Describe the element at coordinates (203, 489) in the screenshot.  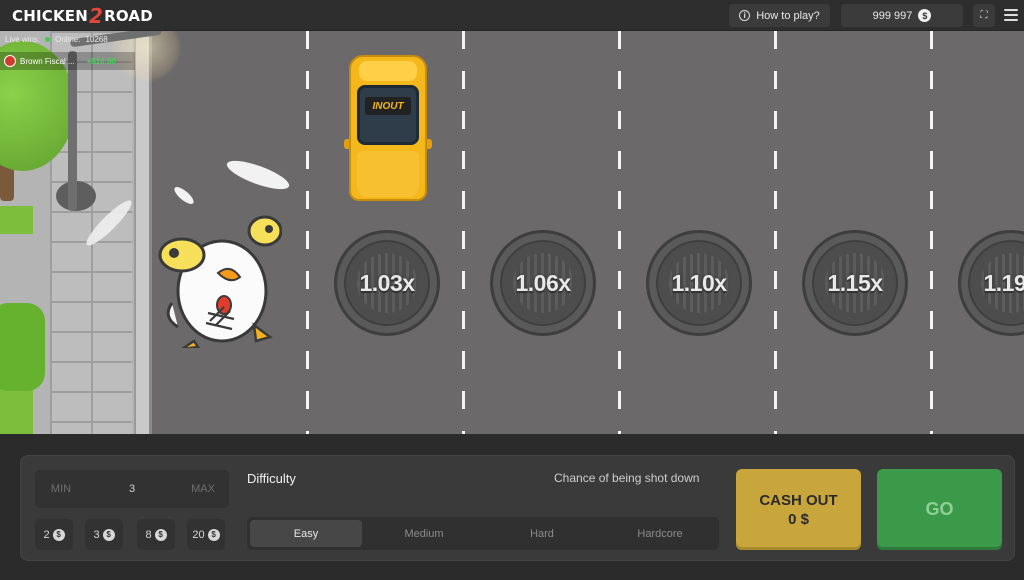
I see `bet-max-button: MAX` at that location.